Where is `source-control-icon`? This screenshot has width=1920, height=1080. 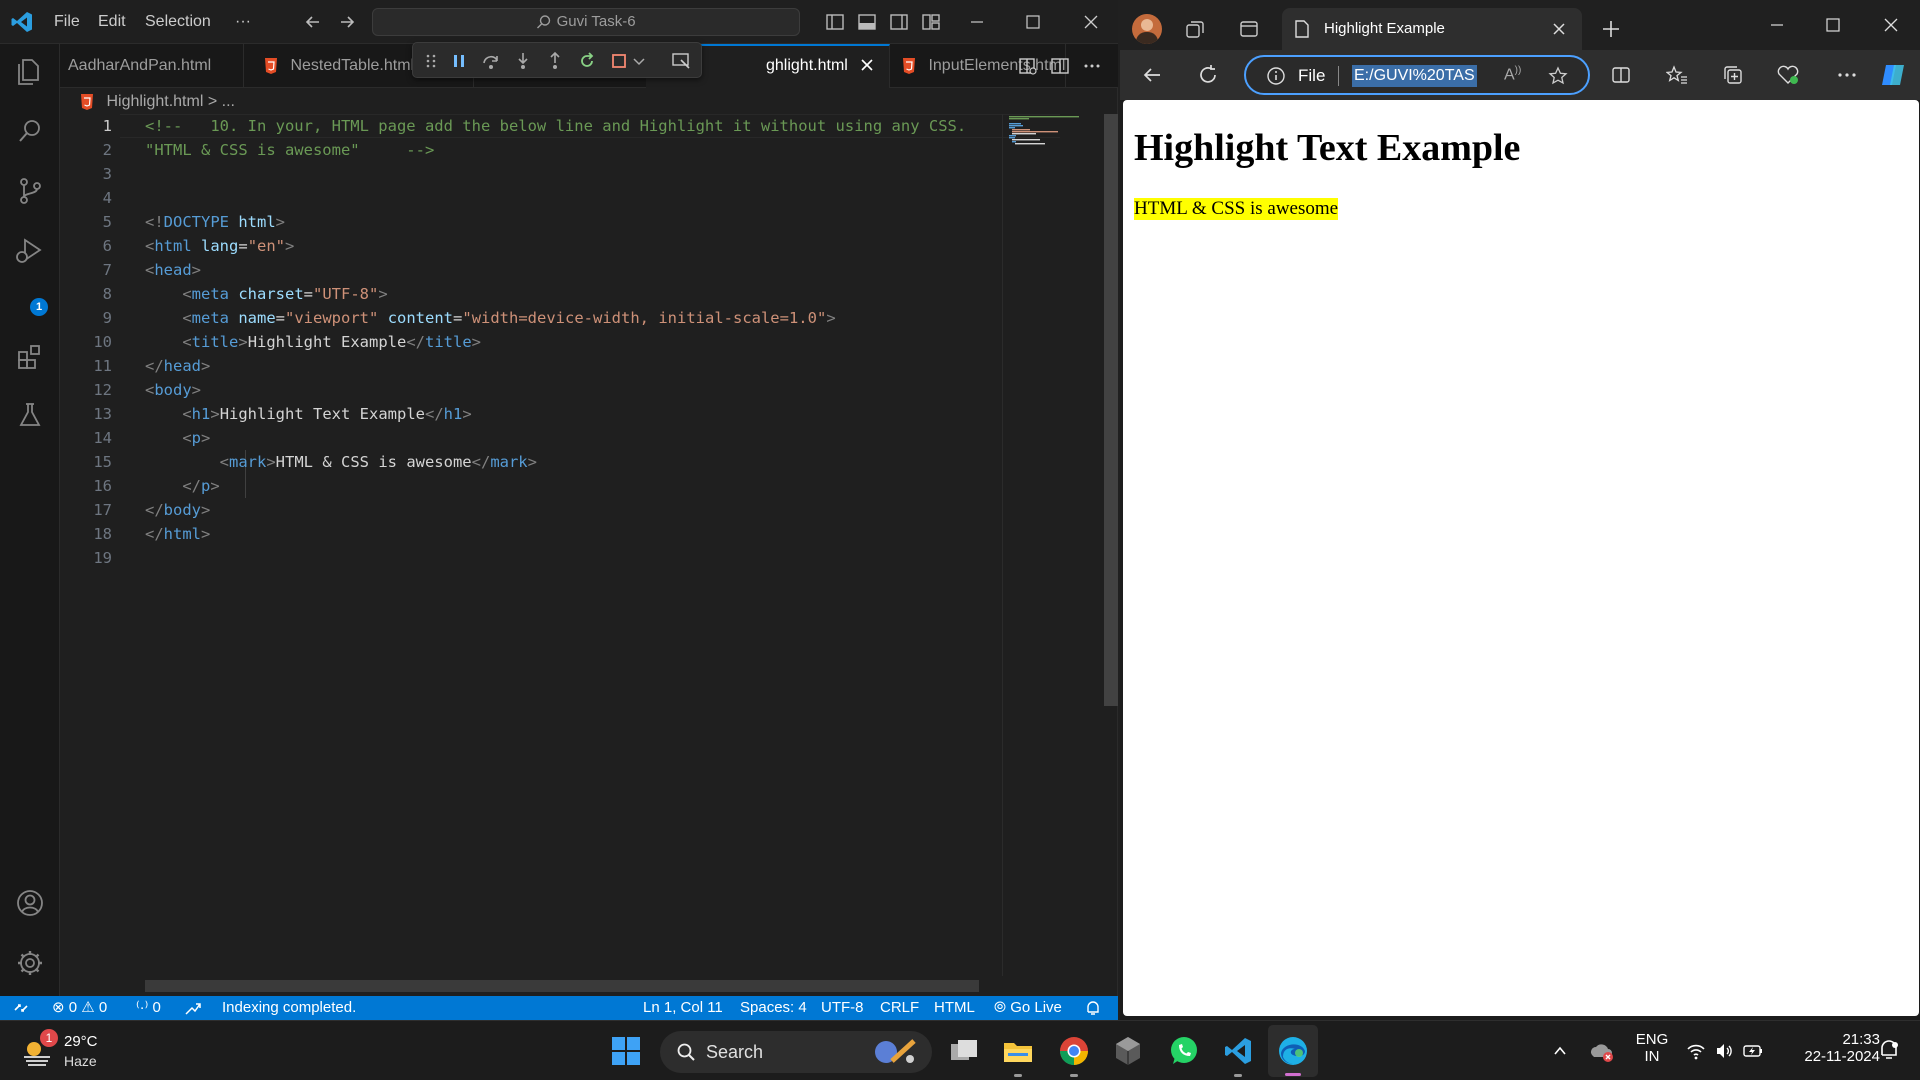
source-control-icon is located at coordinates (30, 191).